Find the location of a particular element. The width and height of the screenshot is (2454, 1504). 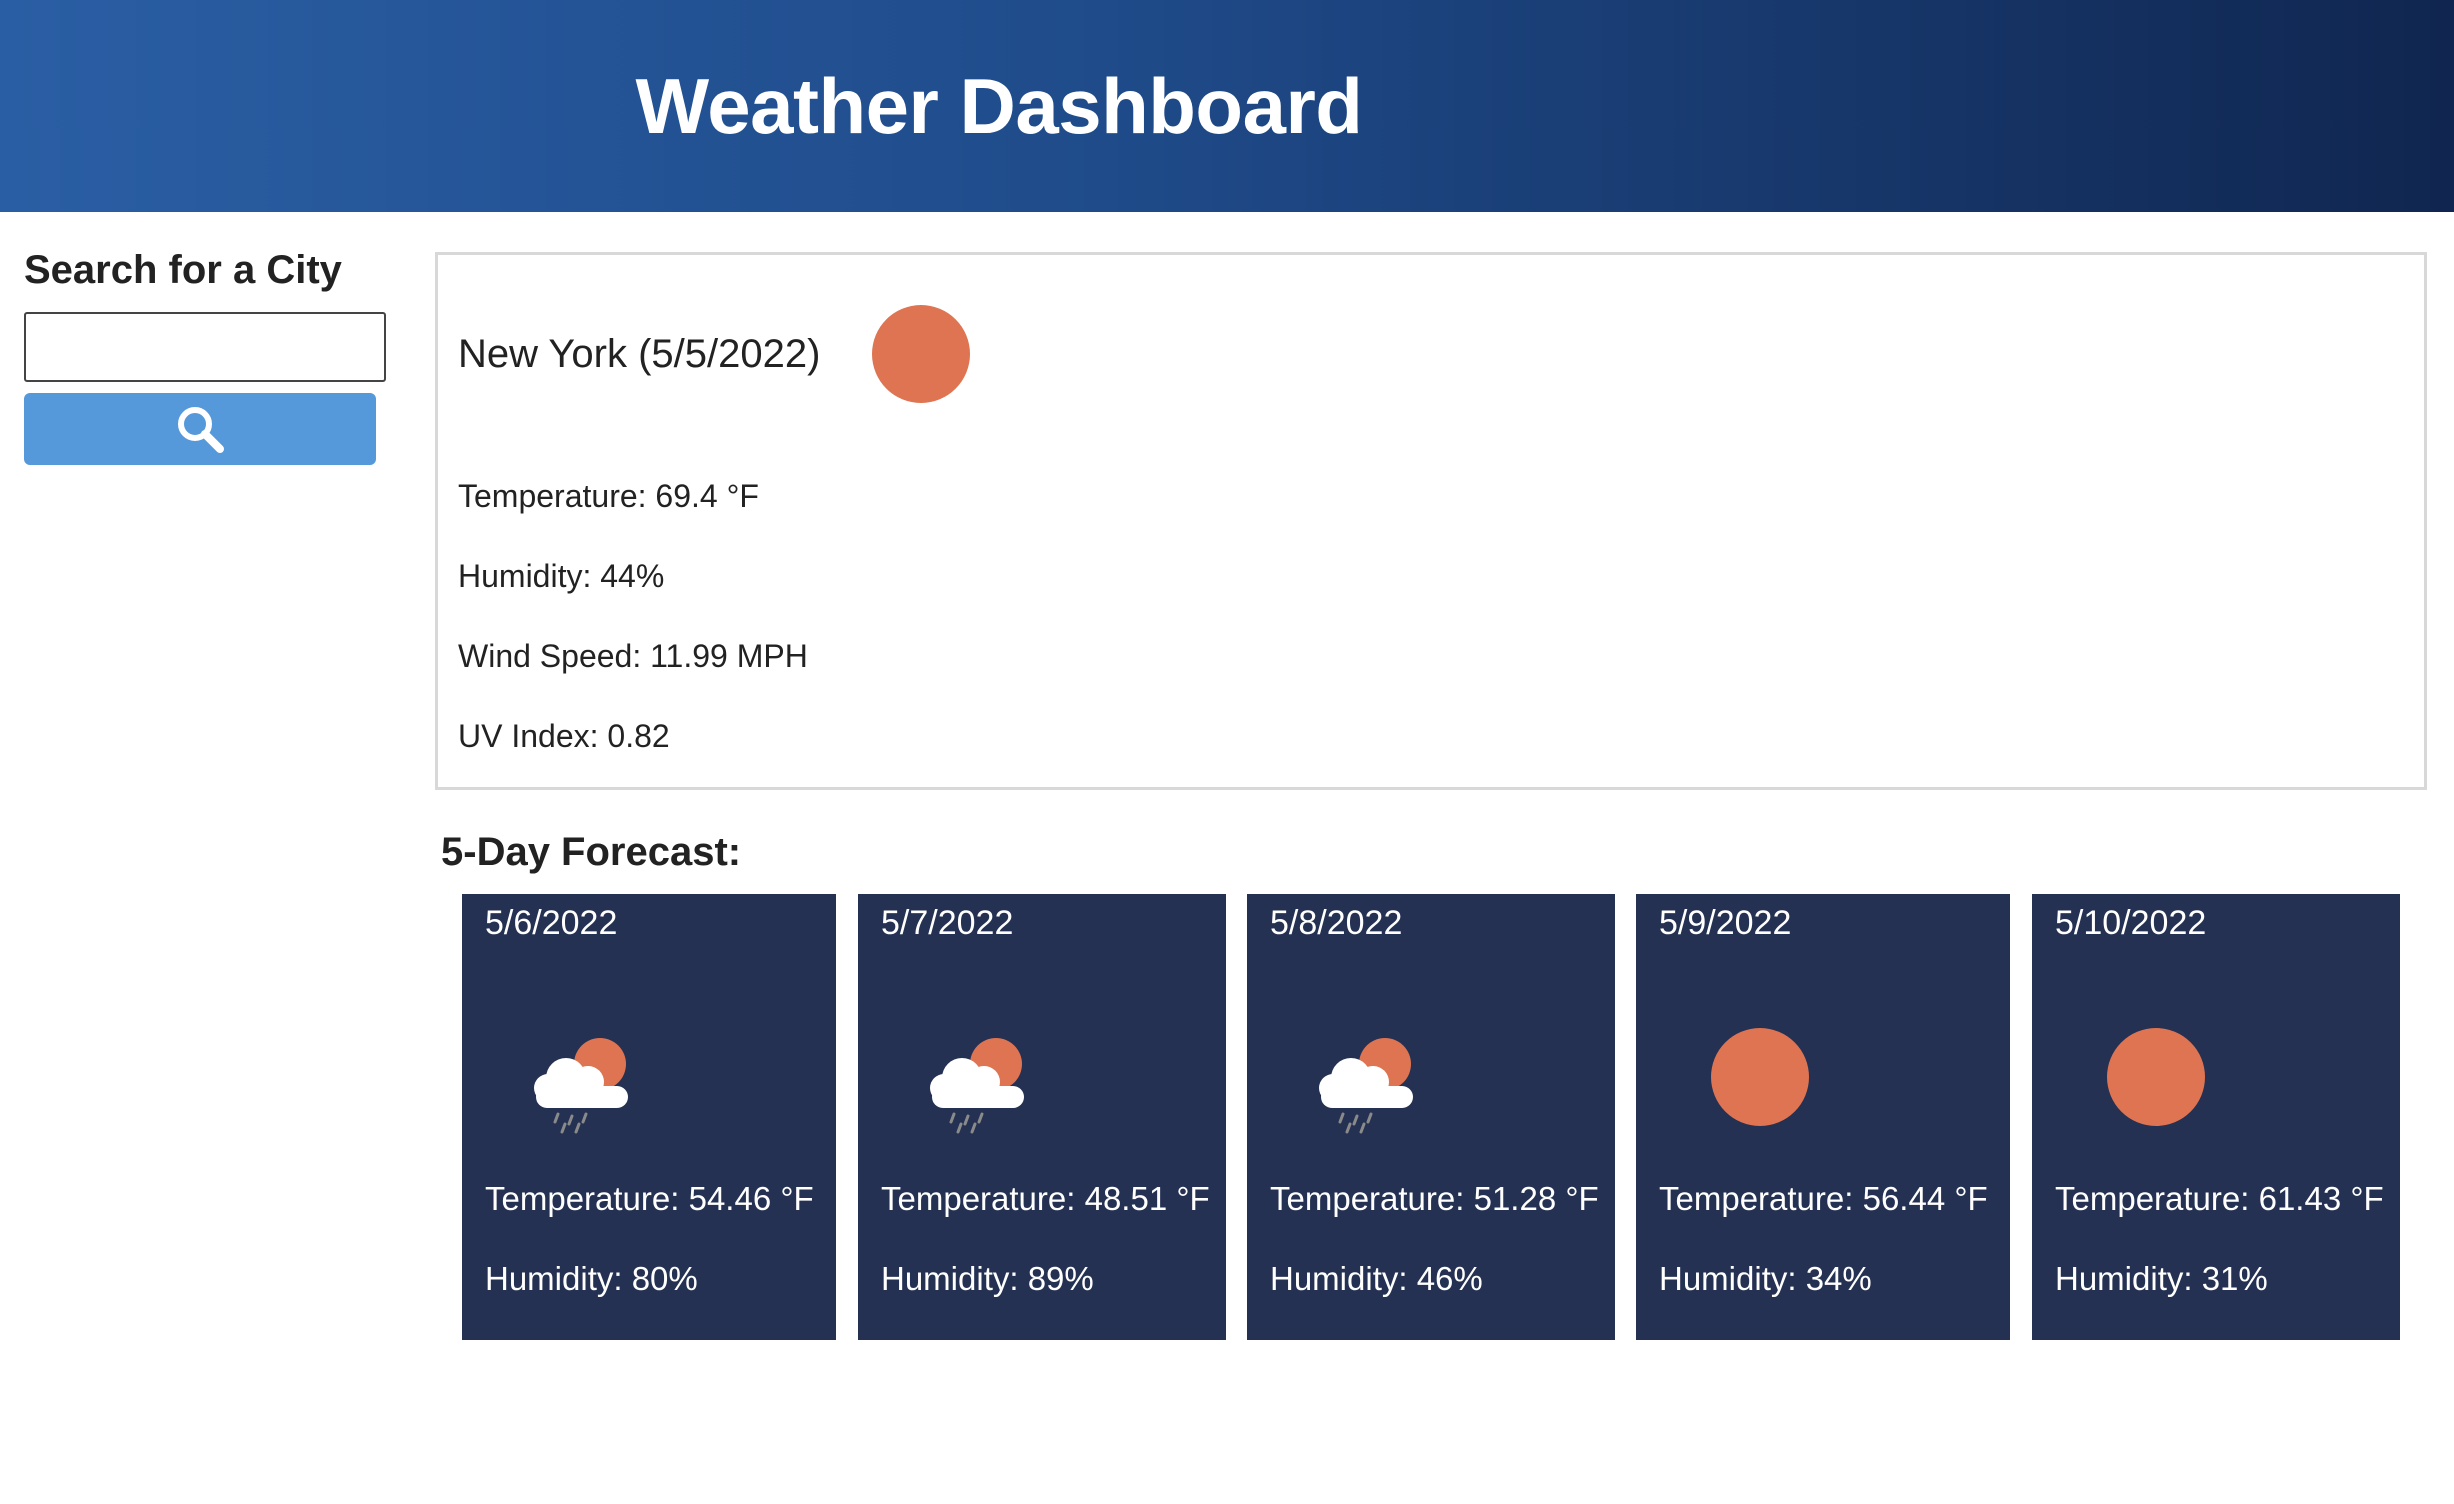

current-city-row: New York (5/5/2022) is located at coordinates (714, 354).